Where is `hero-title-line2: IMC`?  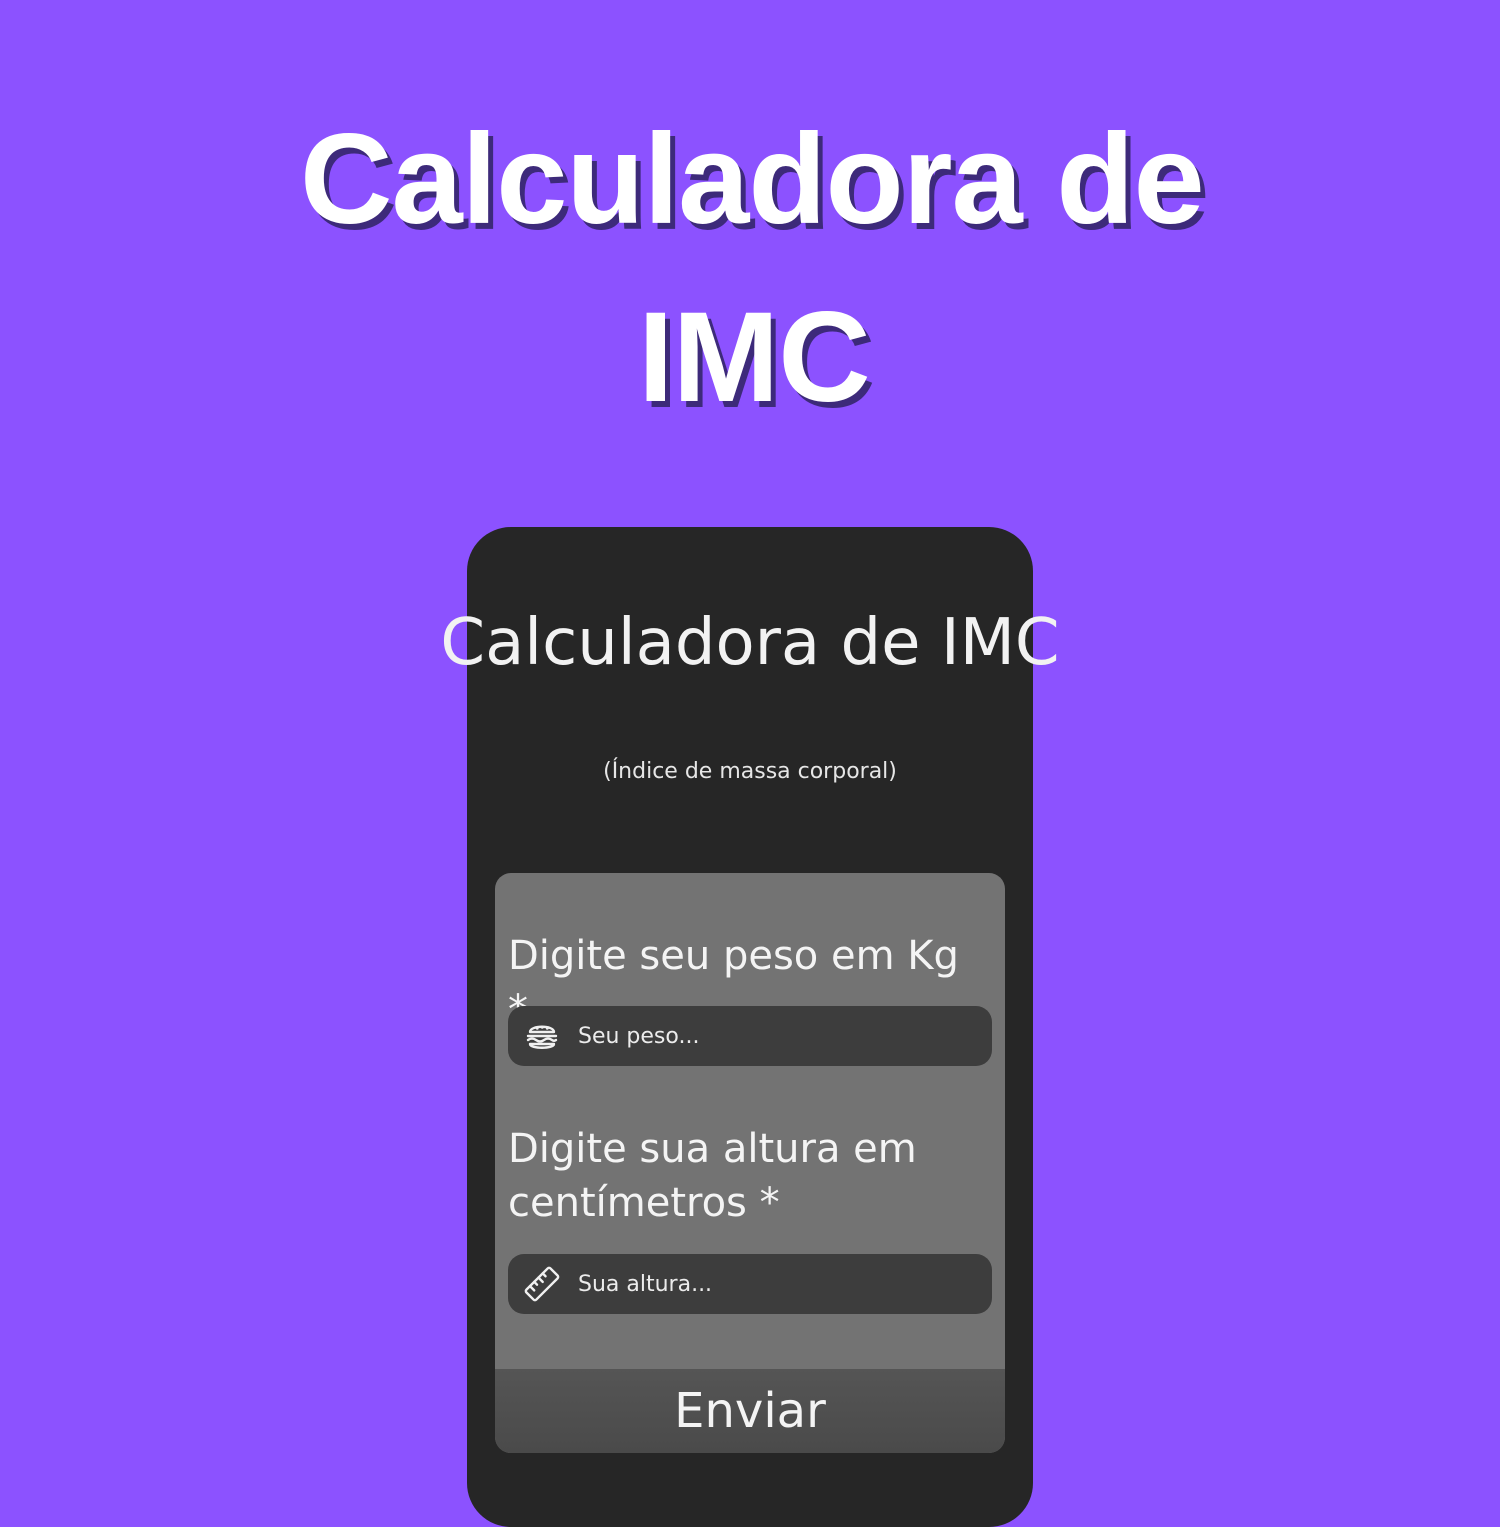
hero-title-line2: IMC is located at coordinates (754, 357).